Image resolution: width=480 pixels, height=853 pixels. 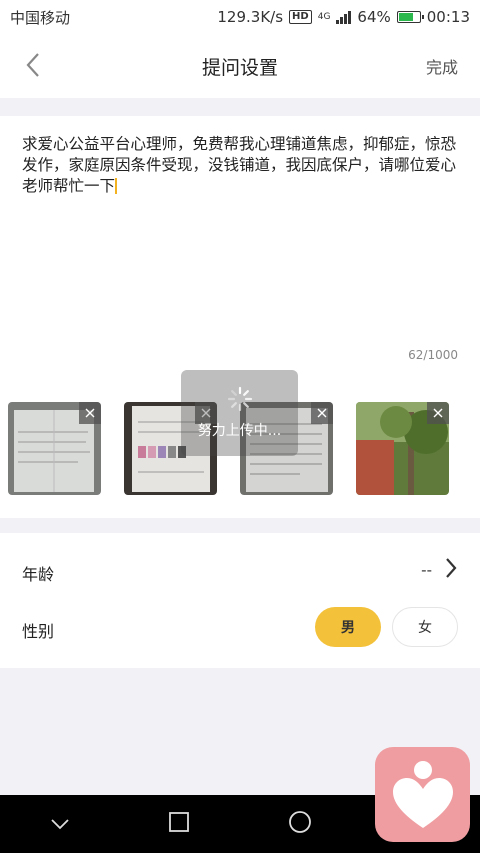 What do you see at coordinates (451, 570) in the screenshot?
I see `chevron-right-icon` at bounding box center [451, 570].